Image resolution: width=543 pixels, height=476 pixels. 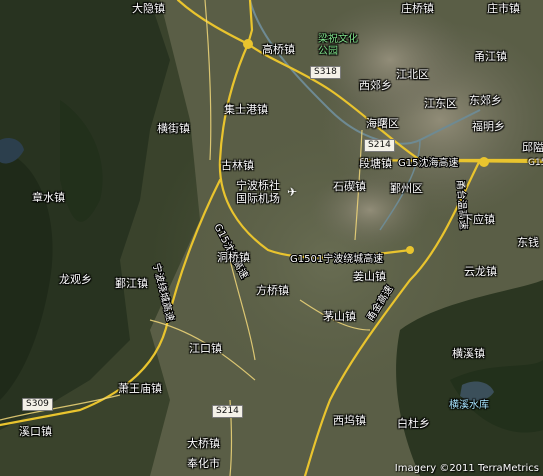 I want to click on place-jiangkou: 江口镇, so click(x=205, y=348).